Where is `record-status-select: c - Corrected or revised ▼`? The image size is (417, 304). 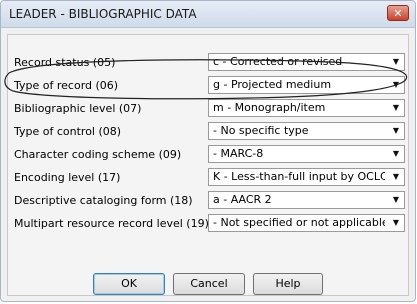 record-status-select: c - Corrected or revised ▼ is located at coordinates (306, 62).